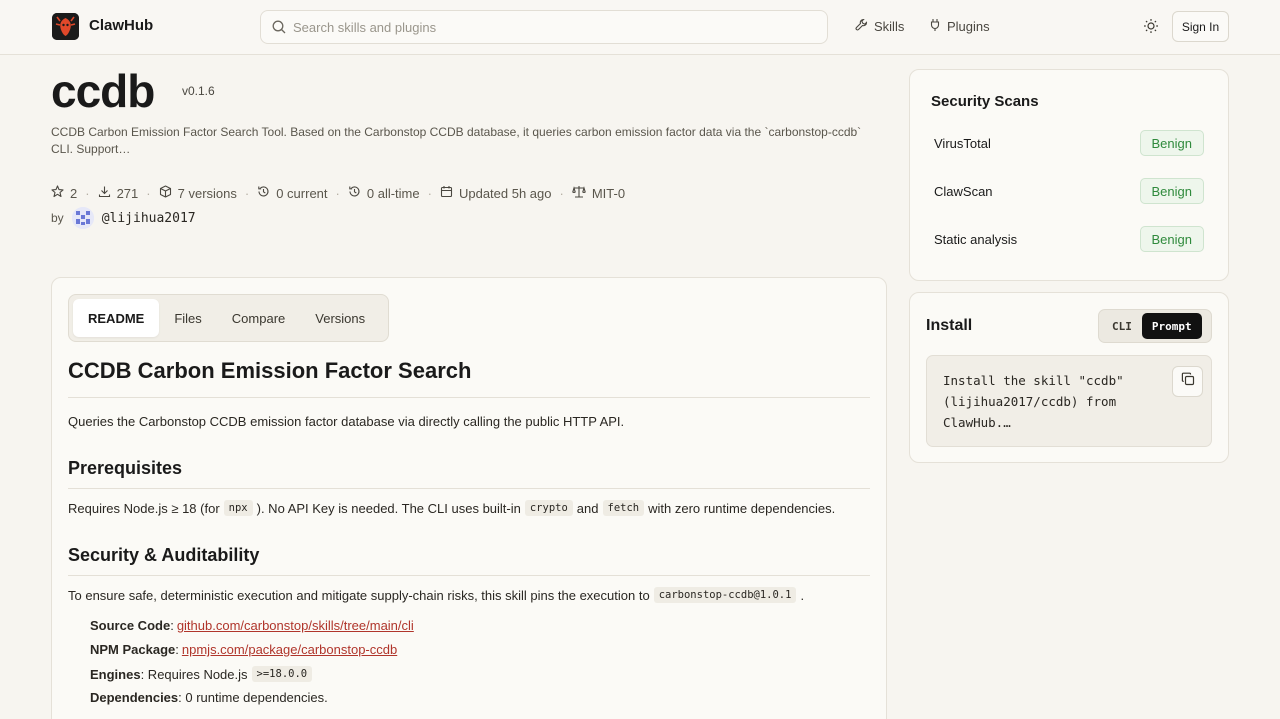 The image size is (1280, 719). What do you see at coordinates (985, 101) in the screenshot?
I see `security-scans-title: Security Scans` at bounding box center [985, 101].